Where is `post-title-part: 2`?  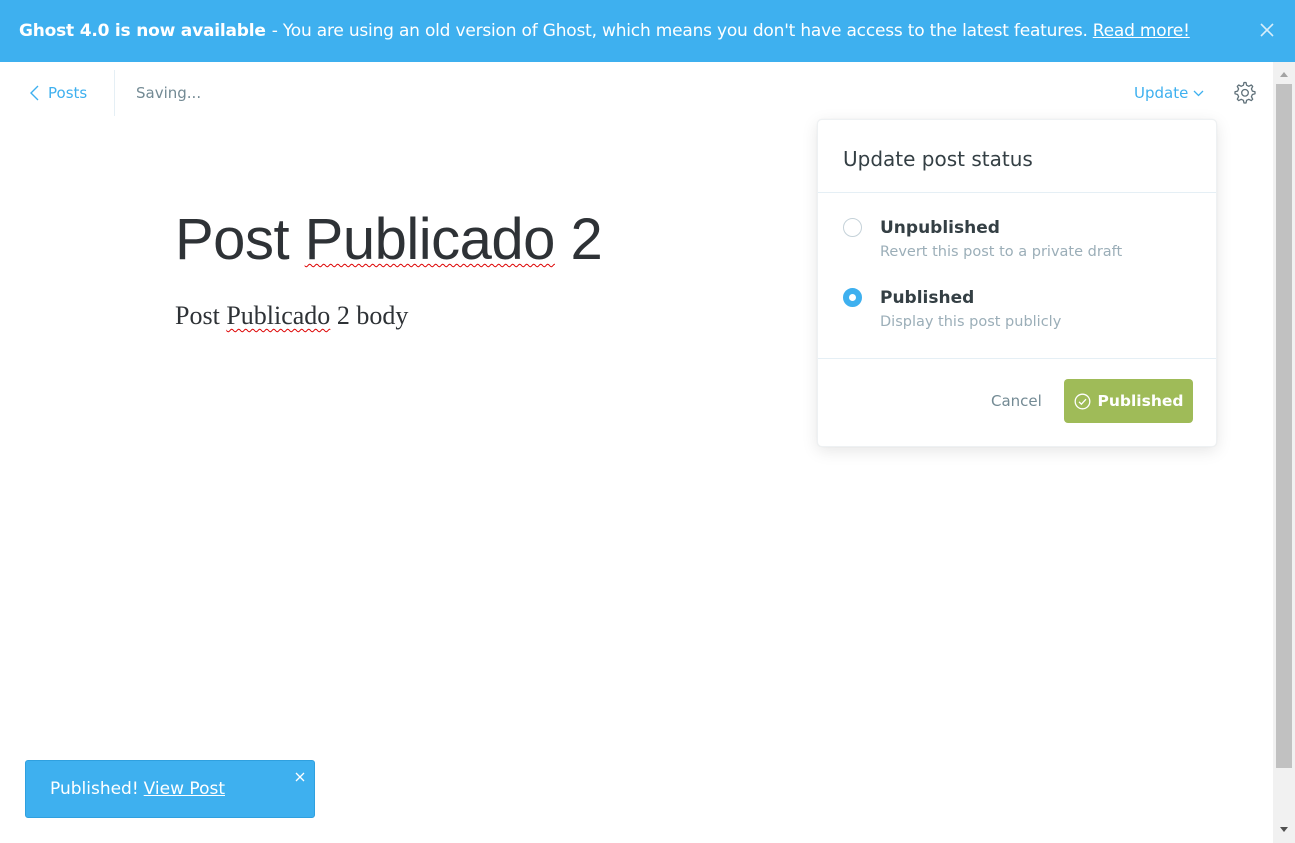
post-title-part: 2 is located at coordinates (578, 239).